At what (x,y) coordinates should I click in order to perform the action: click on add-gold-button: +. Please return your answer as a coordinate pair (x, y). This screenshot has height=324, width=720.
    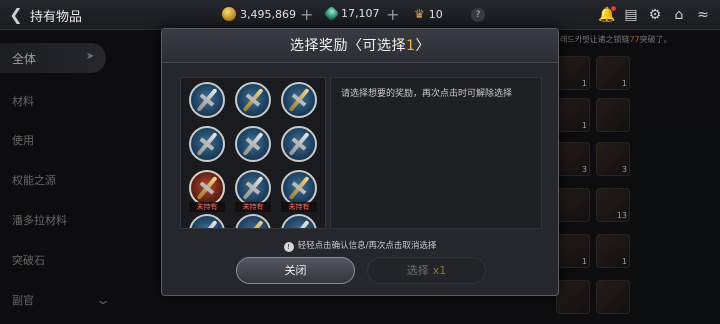
    Looking at the image, I should click on (306, 14).